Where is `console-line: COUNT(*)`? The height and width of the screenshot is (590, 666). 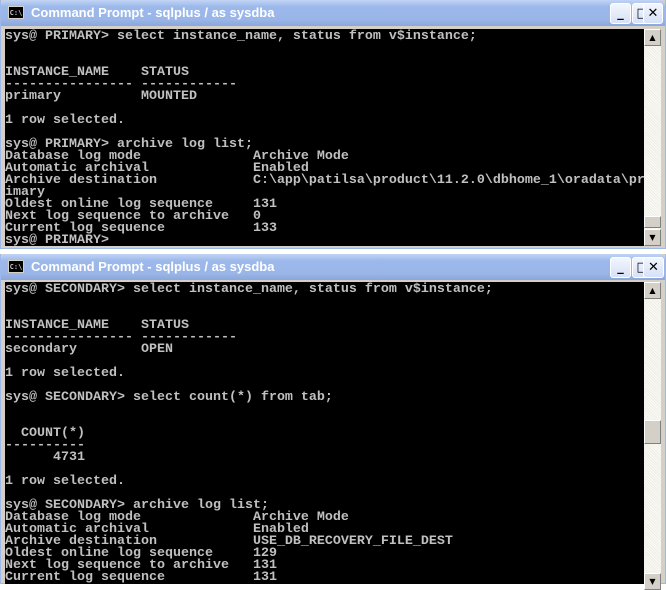 console-line: COUNT(*) is located at coordinates (45, 433).